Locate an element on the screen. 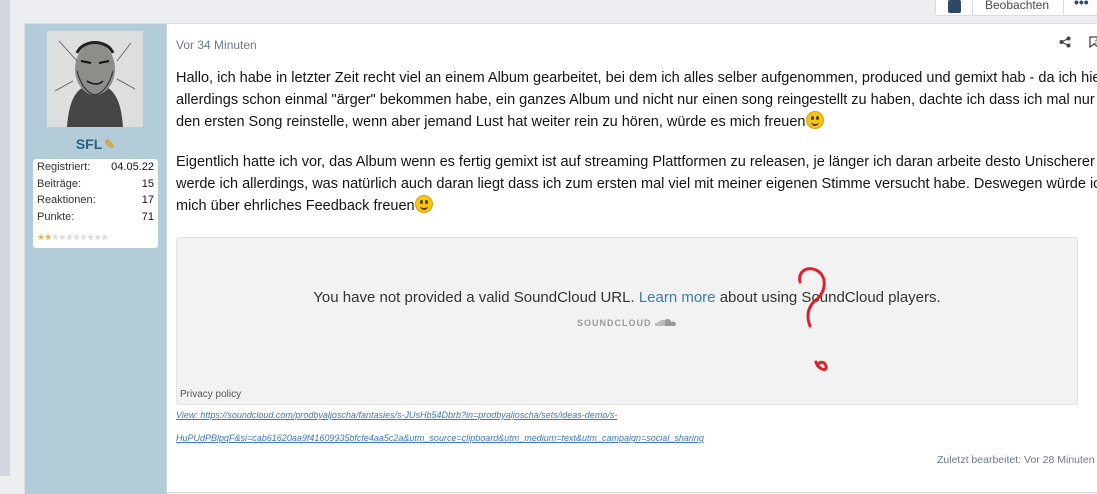  soundcloud-logo: SOUNDCLOUD is located at coordinates (627, 323).